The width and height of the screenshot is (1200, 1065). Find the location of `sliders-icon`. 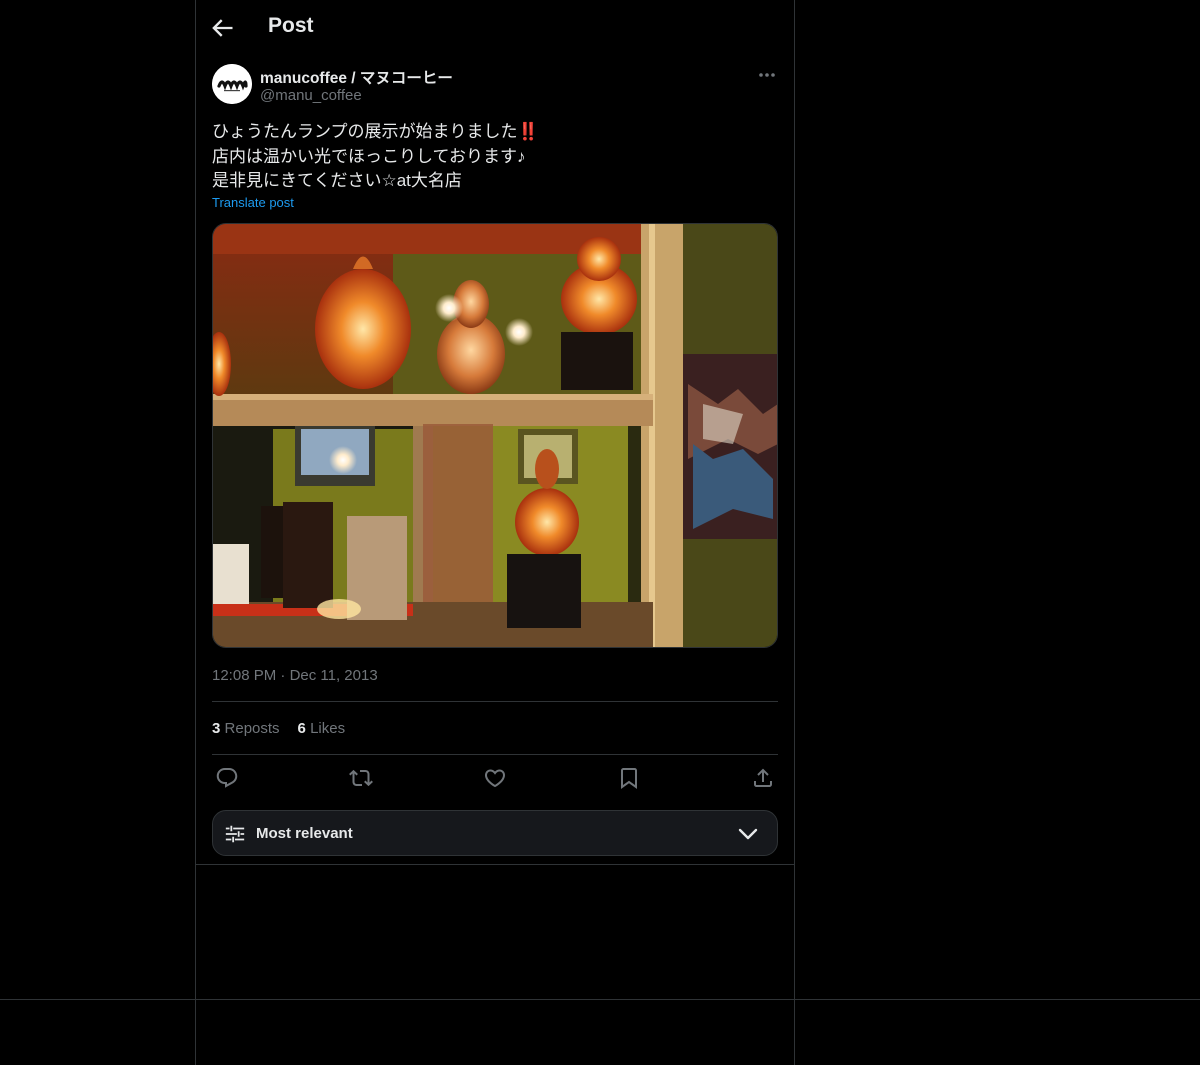

sliders-icon is located at coordinates (235, 834).